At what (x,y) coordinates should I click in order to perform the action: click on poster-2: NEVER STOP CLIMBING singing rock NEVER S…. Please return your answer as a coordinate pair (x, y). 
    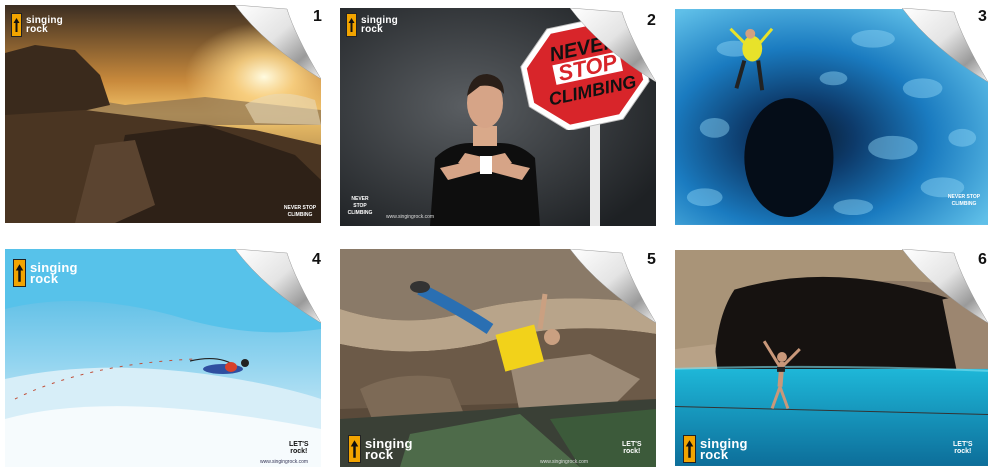
    Looking at the image, I should click on (498, 117).